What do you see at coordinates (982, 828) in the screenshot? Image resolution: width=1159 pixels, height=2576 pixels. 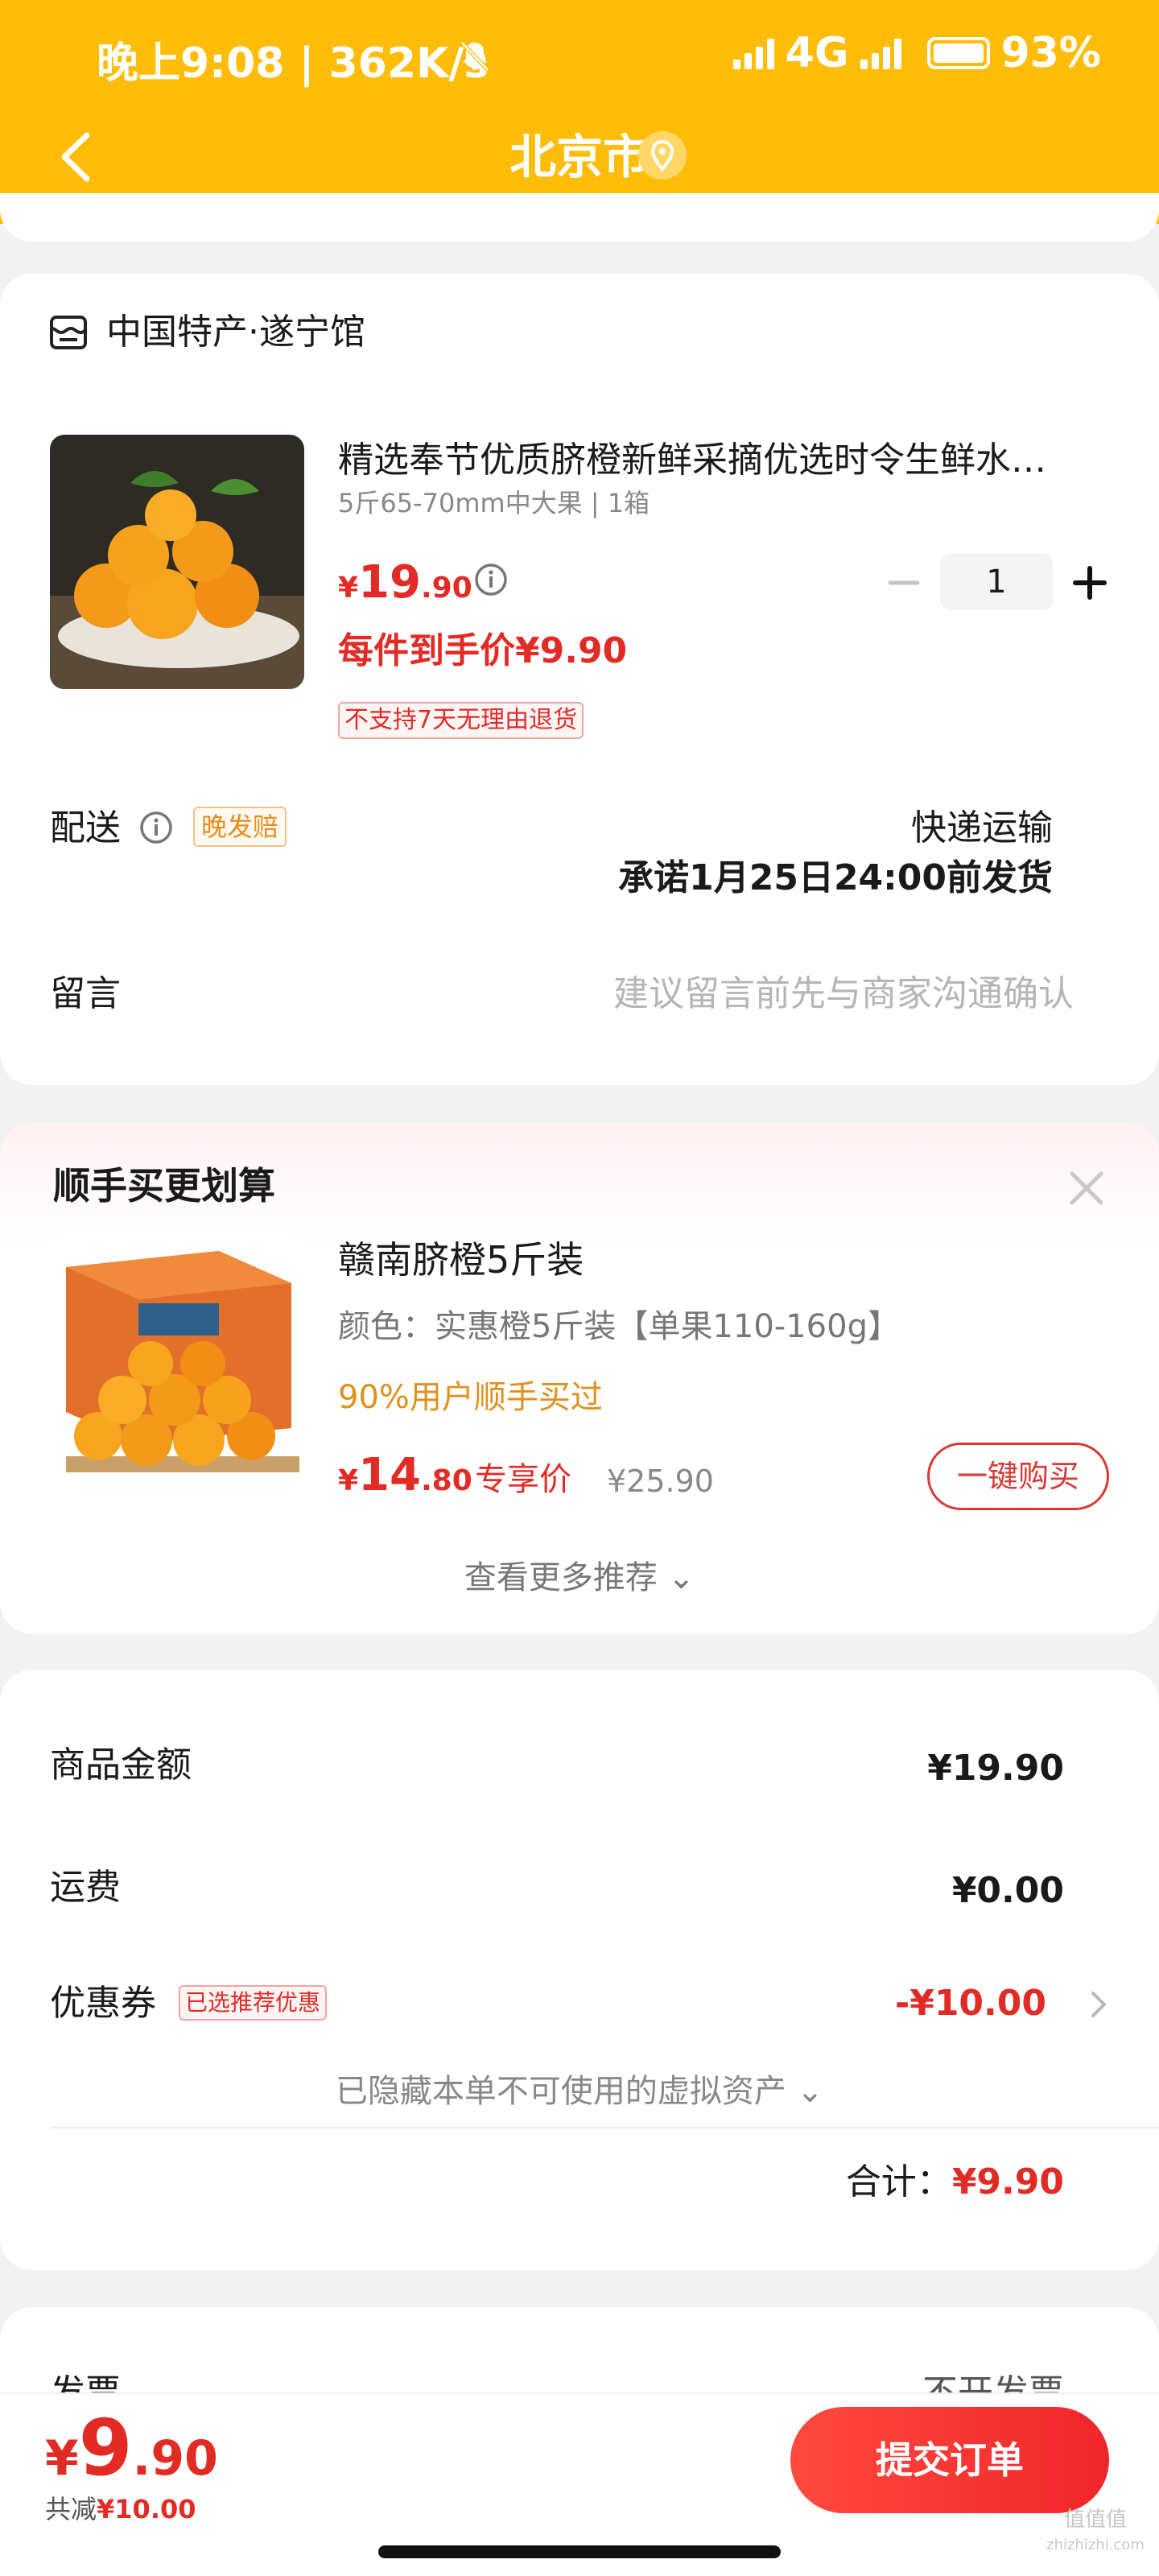 I see `shipping-method: 快递运输` at bounding box center [982, 828].